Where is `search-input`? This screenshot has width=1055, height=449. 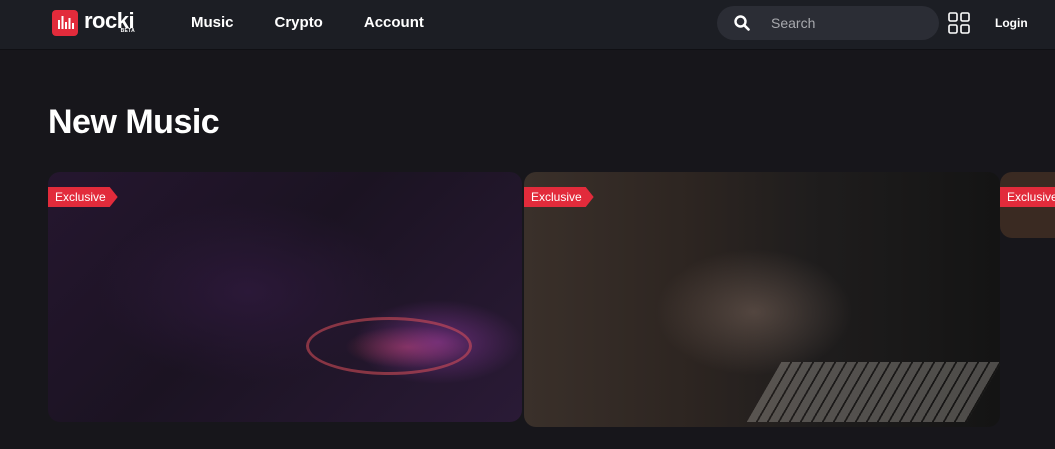 search-input is located at coordinates (851, 23).